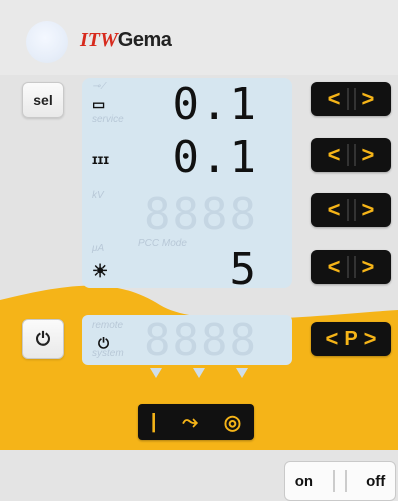  I want to click on brand-logo: ITWGema, so click(126, 40).